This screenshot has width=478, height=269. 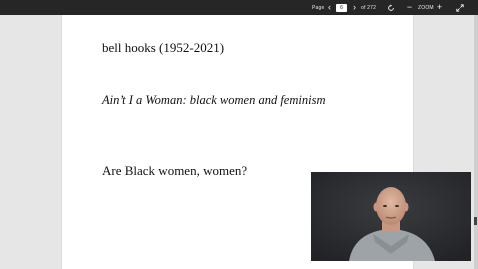 What do you see at coordinates (354, 7) in the screenshot?
I see `chevron-right-icon: ›` at bounding box center [354, 7].